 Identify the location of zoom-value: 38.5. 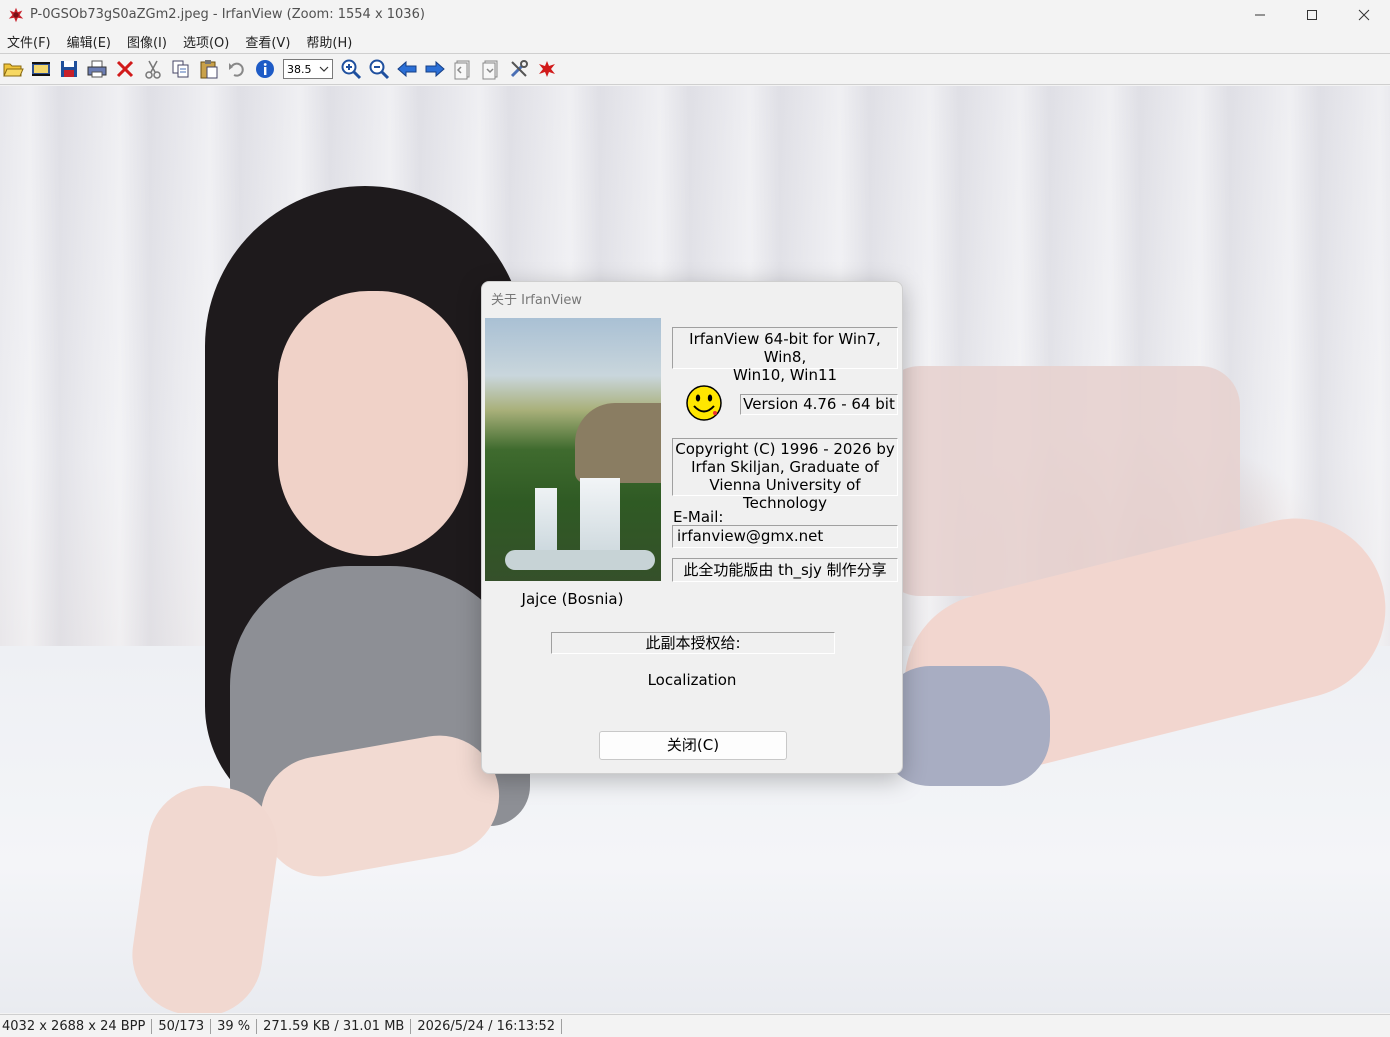
(299, 69).